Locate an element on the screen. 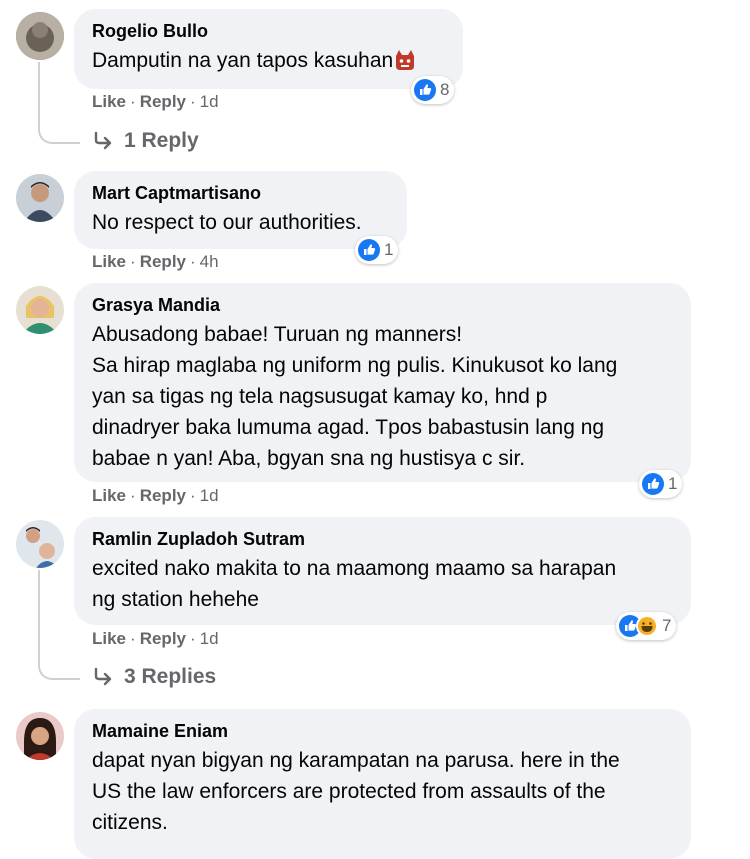 The width and height of the screenshot is (750, 859). comment-actions: Like · Reply · 4h is located at coordinates (155, 261).